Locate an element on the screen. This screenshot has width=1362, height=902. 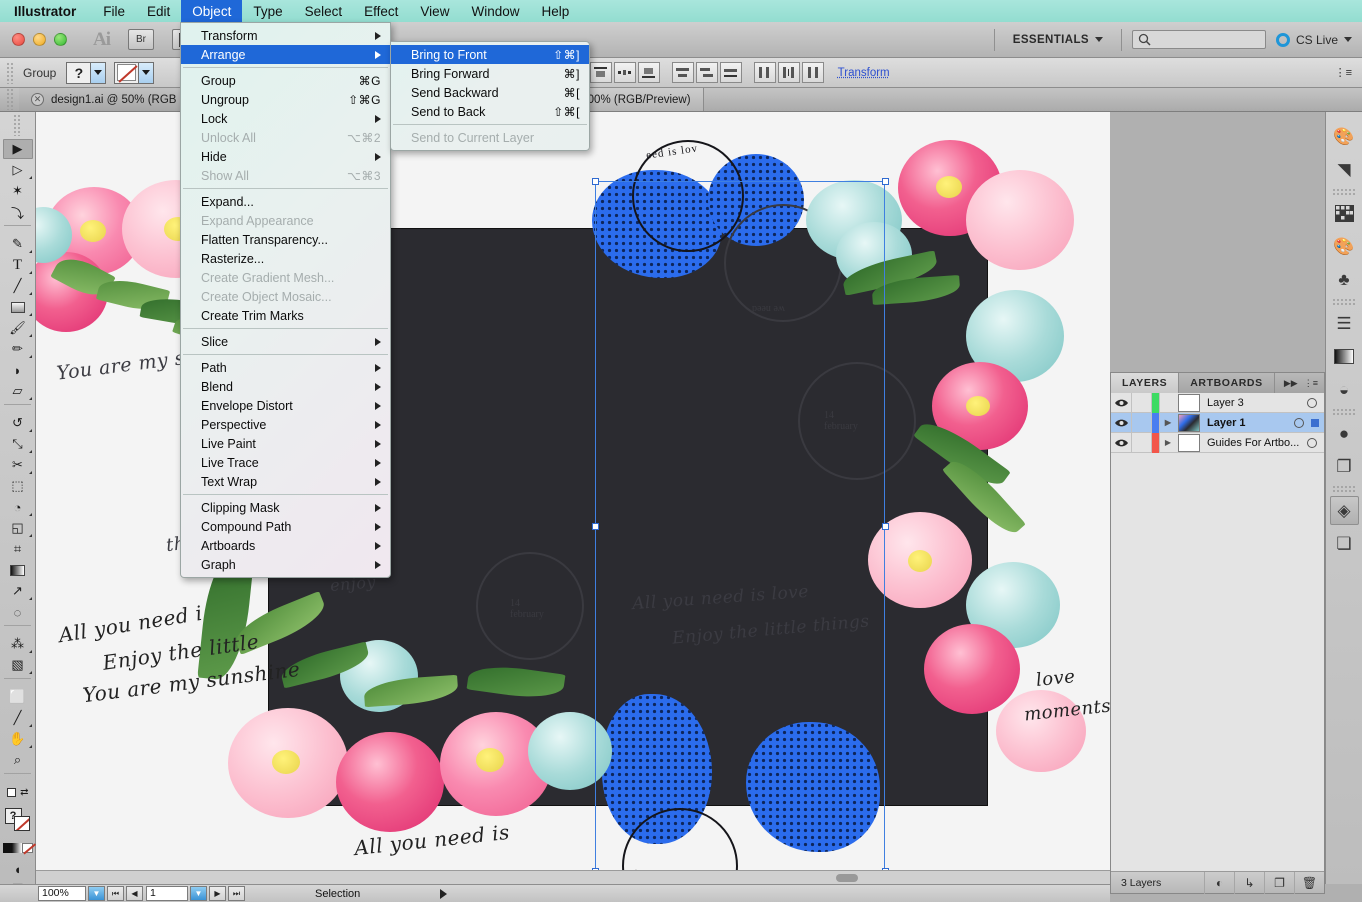
swatches-panel-icon is located at coordinates (1344, 213).